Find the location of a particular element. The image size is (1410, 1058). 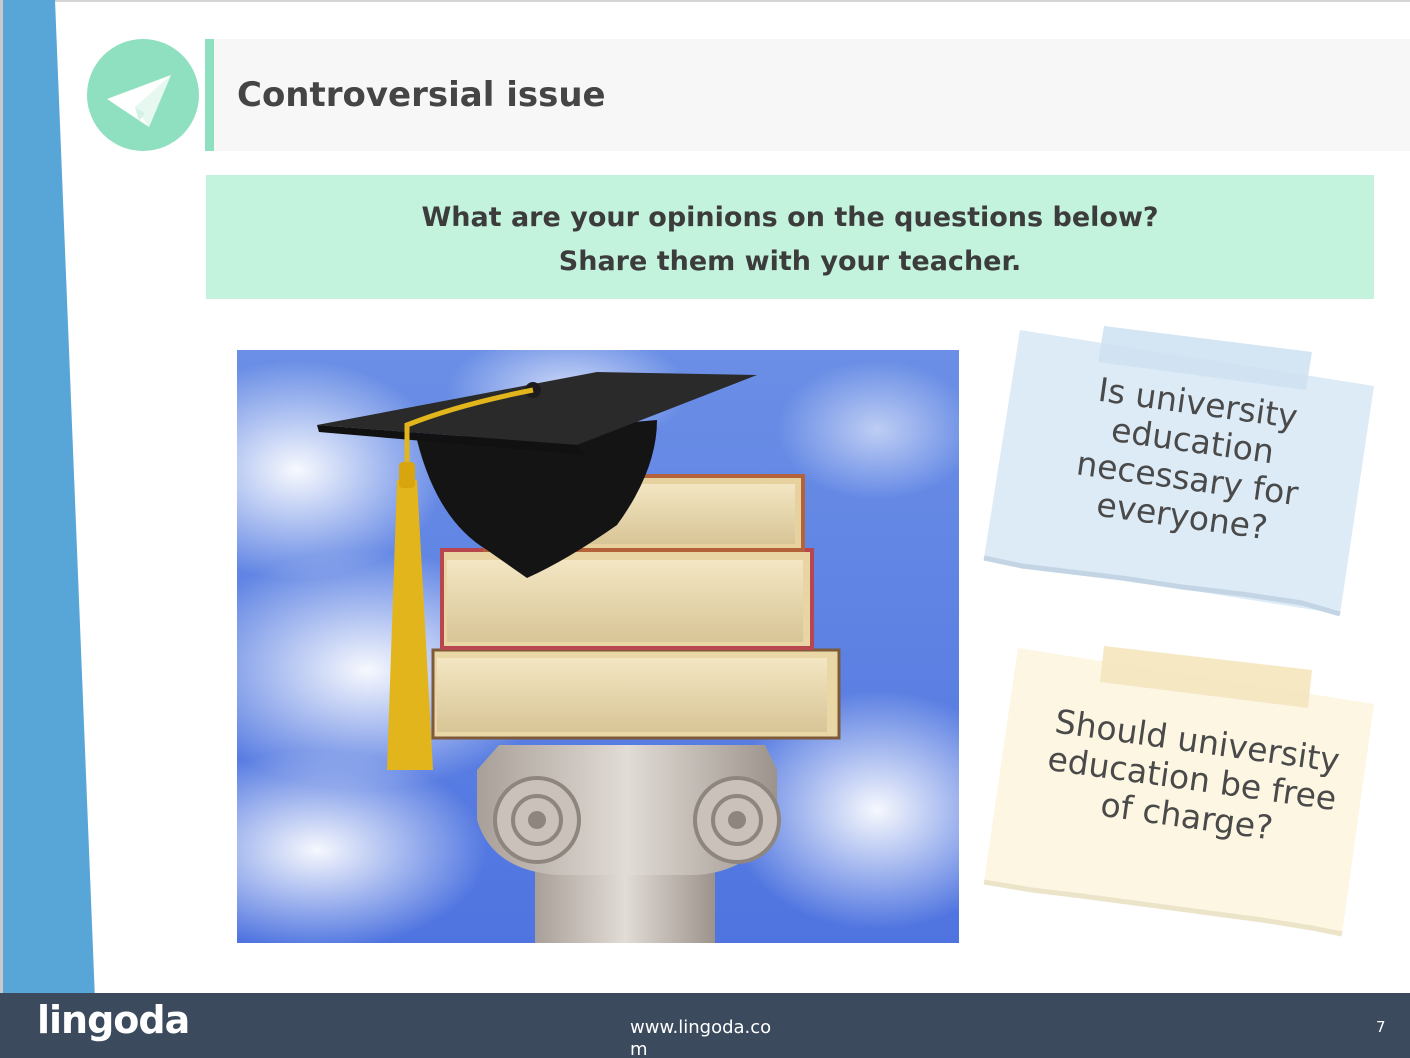

page-title: Controversial issue is located at coordinates (421, 95).